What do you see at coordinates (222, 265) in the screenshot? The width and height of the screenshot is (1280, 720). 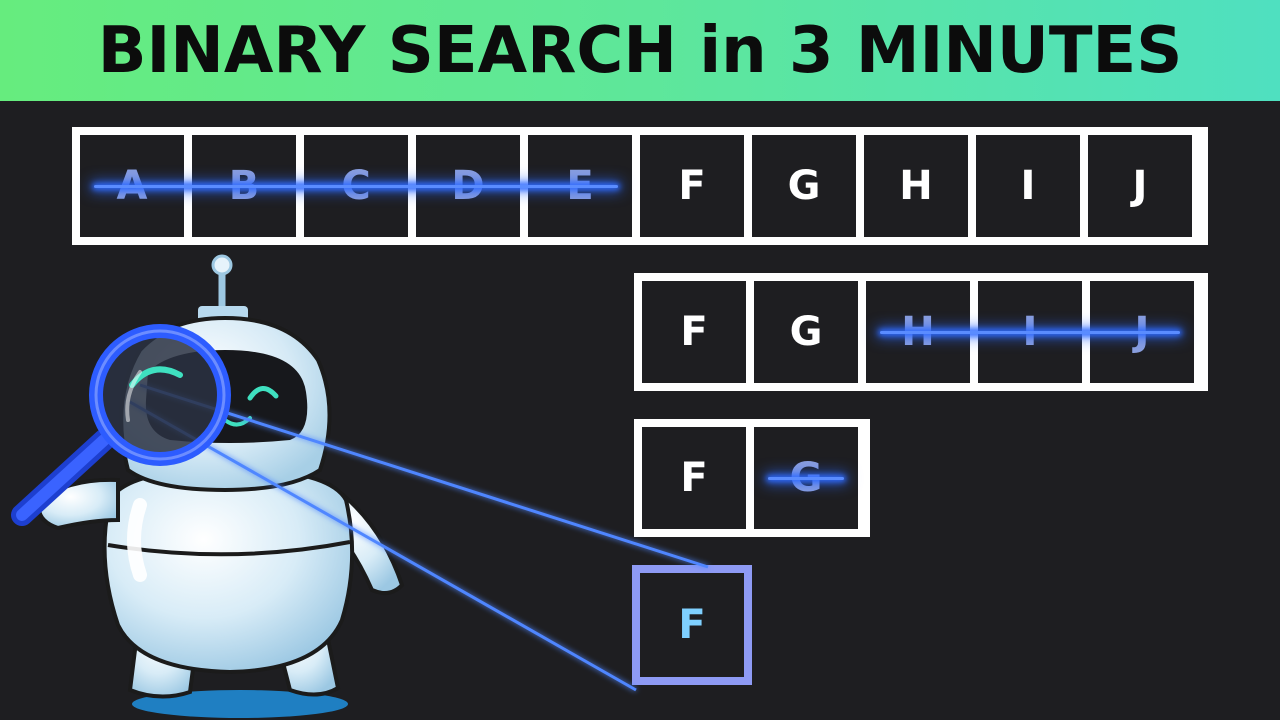 I see `robot-antenna-tip` at bounding box center [222, 265].